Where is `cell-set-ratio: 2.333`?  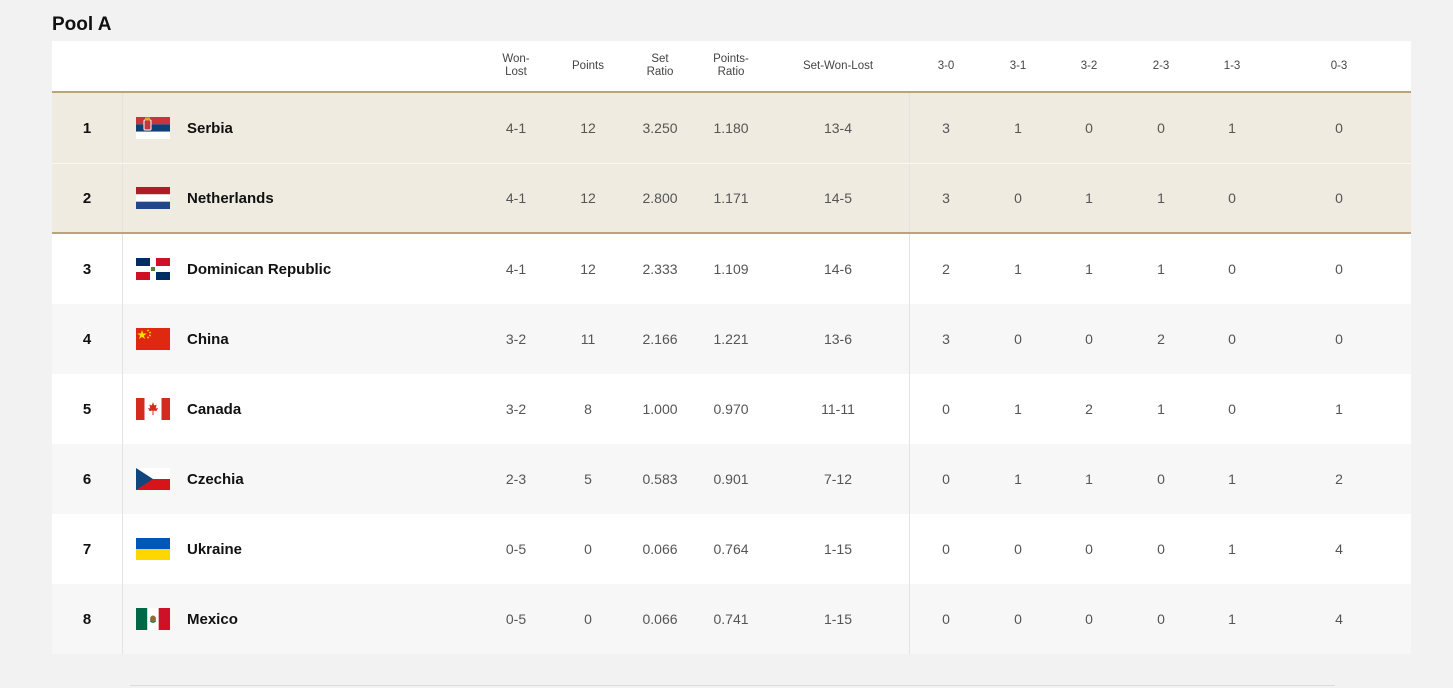
cell-set-ratio: 2.333 is located at coordinates (660, 269).